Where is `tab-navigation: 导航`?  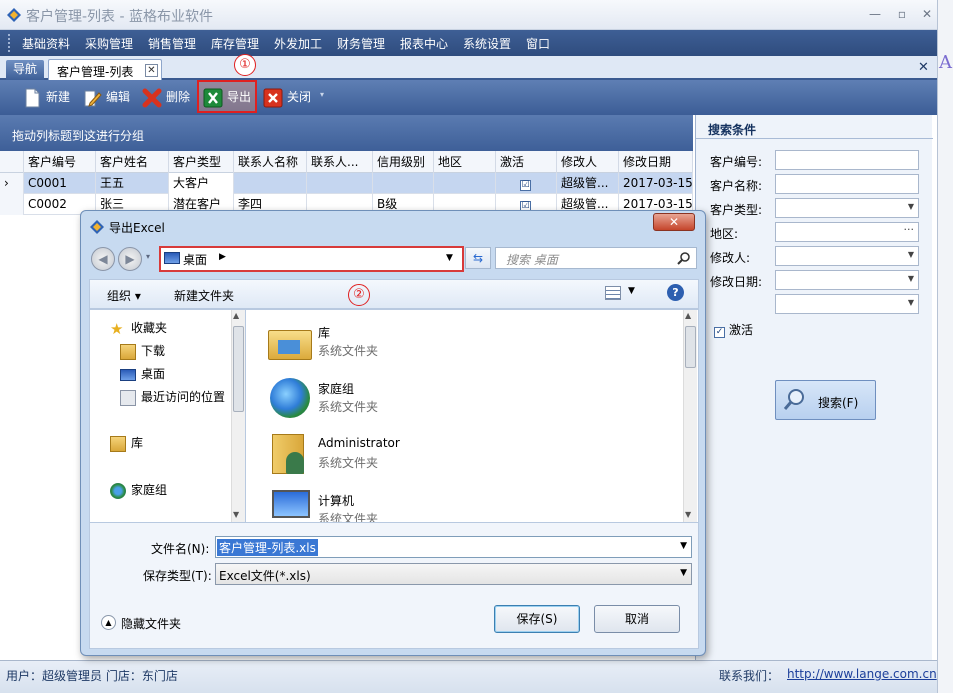 tab-navigation: 导航 is located at coordinates (25, 70).